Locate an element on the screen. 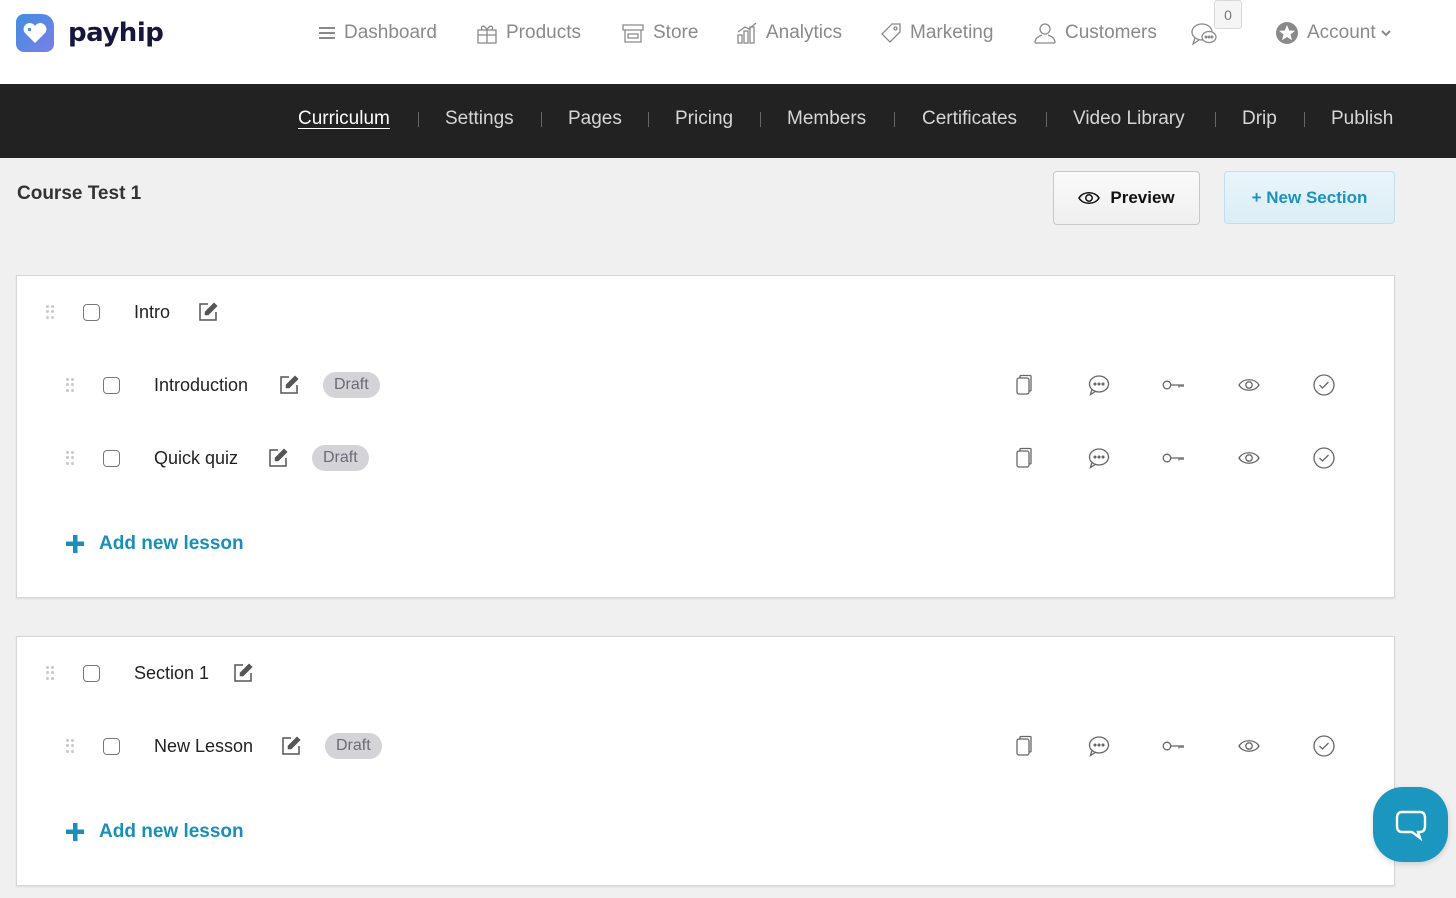 The width and height of the screenshot is (1456, 898). preview-button: Preview is located at coordinates (1126, 198).